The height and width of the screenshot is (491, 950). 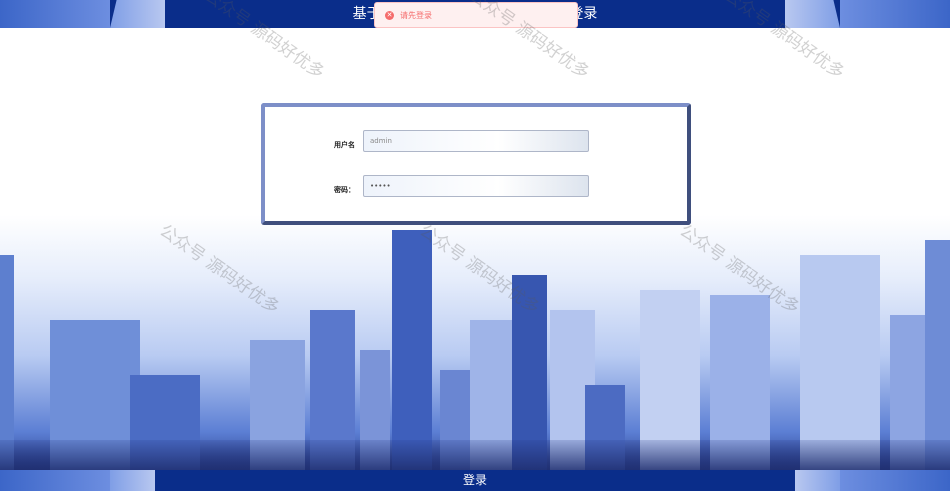 I want to click on footer-bar: 登录, so click(x=475, y=480).